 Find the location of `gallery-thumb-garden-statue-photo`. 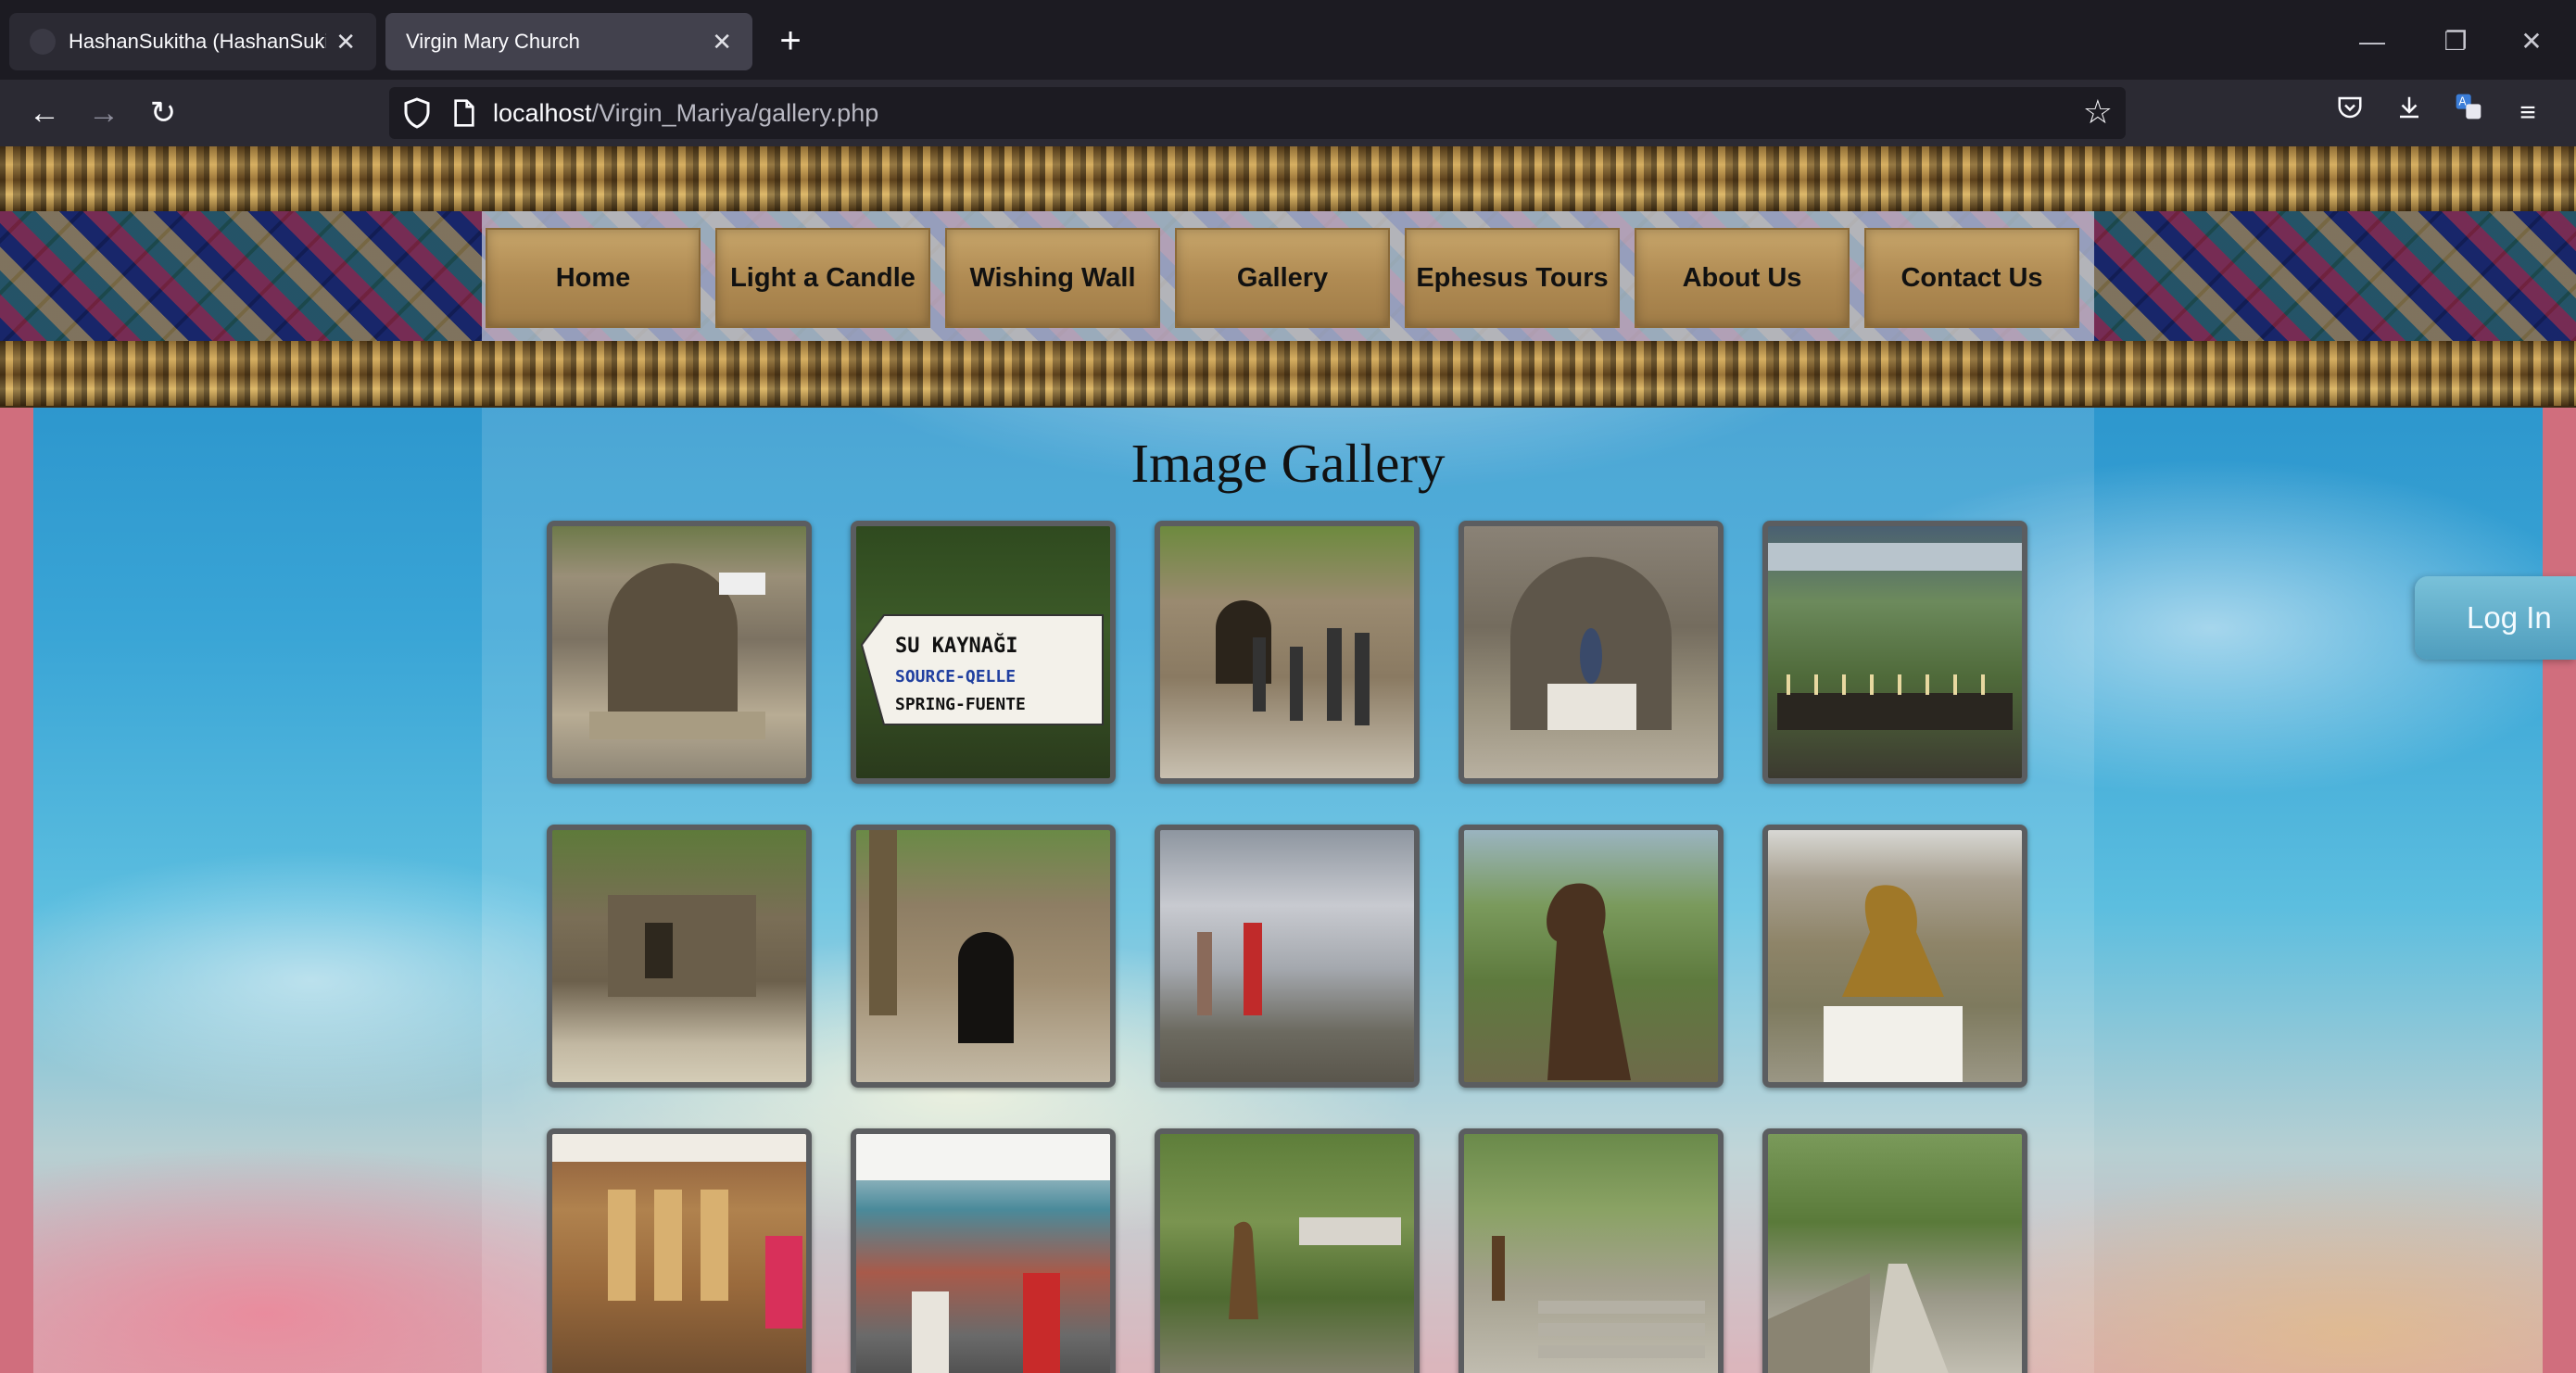

gallery-thumb-garden-statue-photo is located at coordinates (1287, 1250).